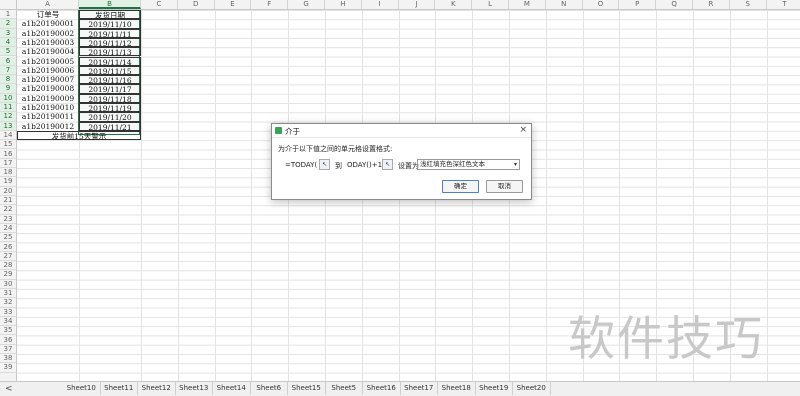  I want to click on column-header-d: D, so click(196, 4).